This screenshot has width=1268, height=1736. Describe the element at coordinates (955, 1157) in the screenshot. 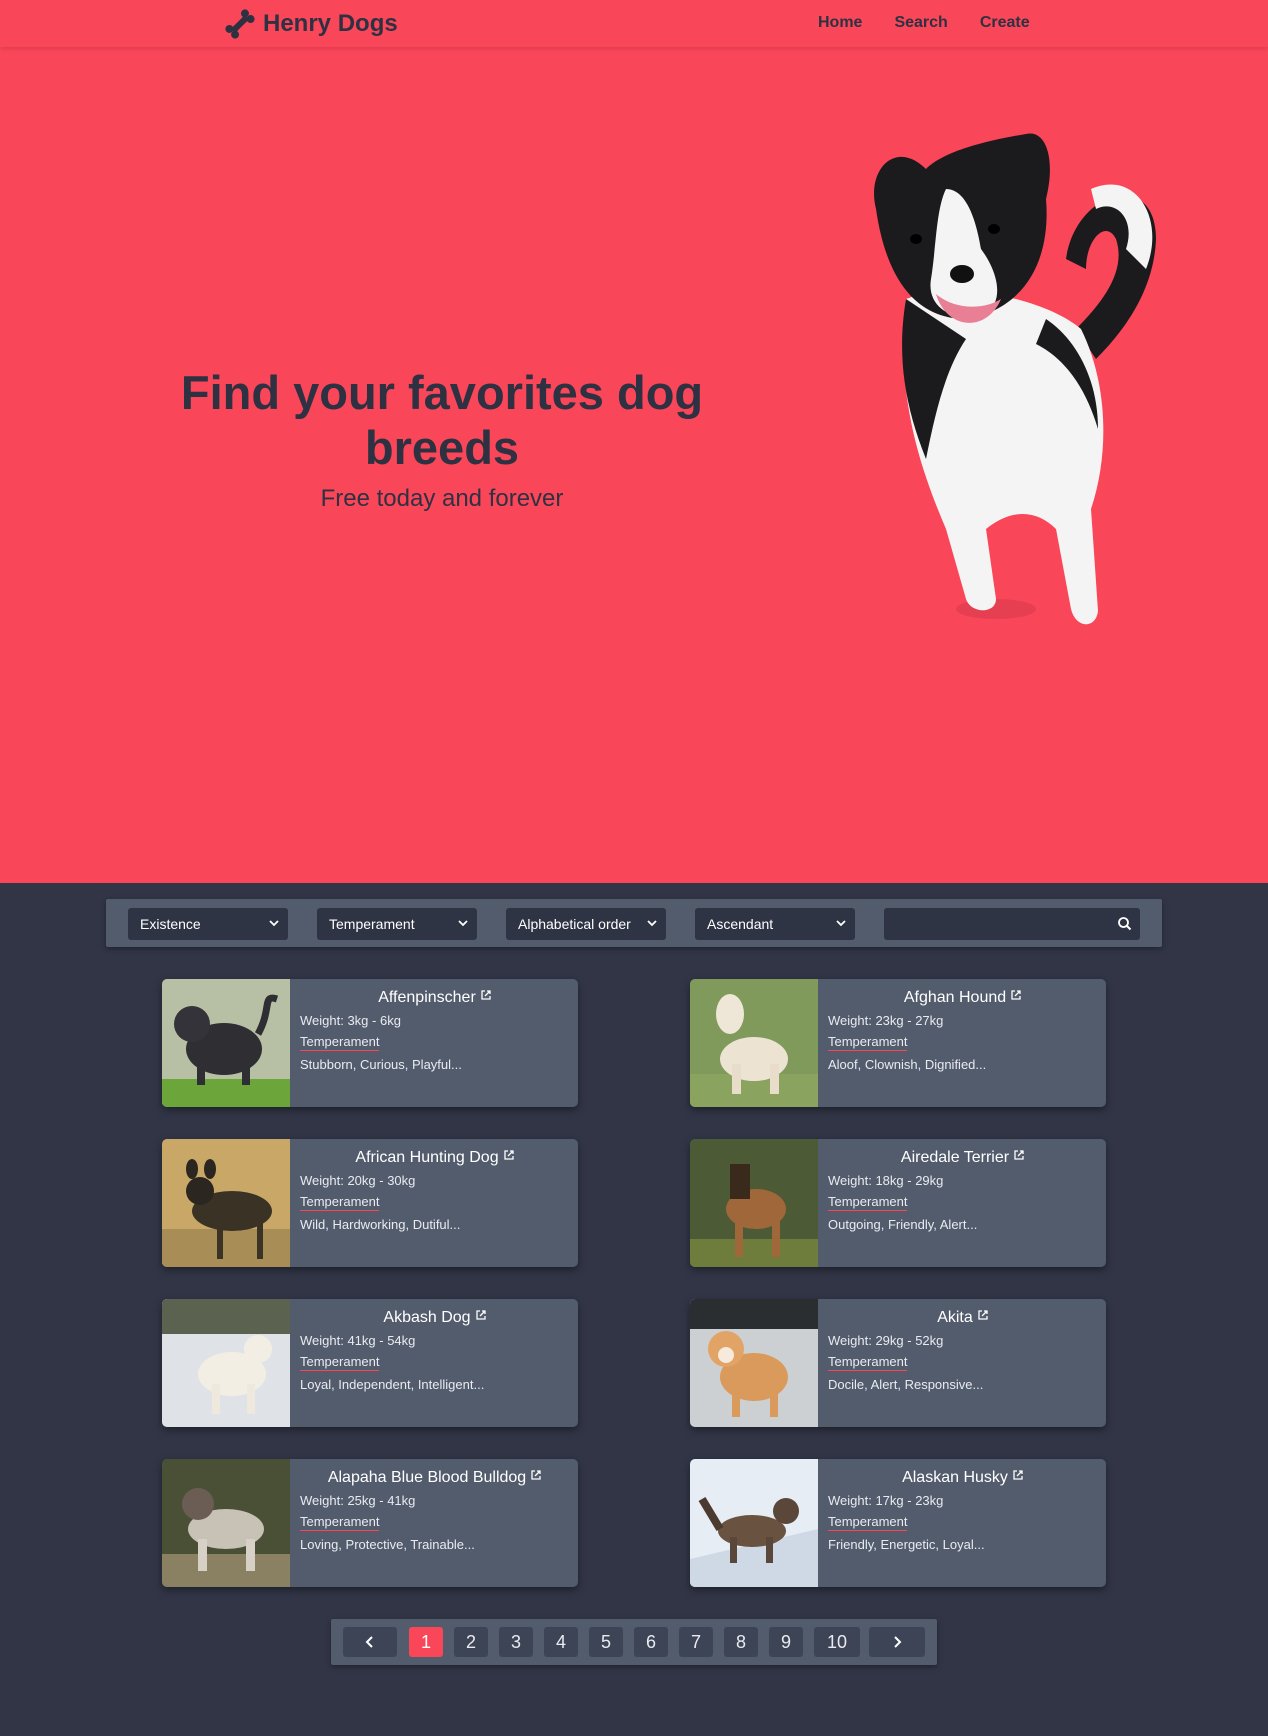

I see `card-title: Airedale Terrier` at that location.